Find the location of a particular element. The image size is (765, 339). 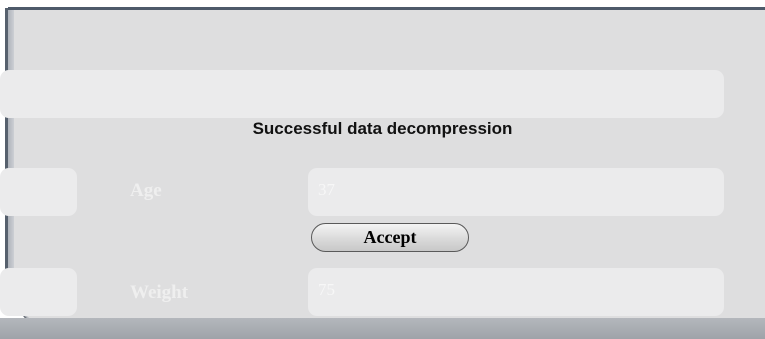

age-value: 37 is located at coordinates (326, 189).